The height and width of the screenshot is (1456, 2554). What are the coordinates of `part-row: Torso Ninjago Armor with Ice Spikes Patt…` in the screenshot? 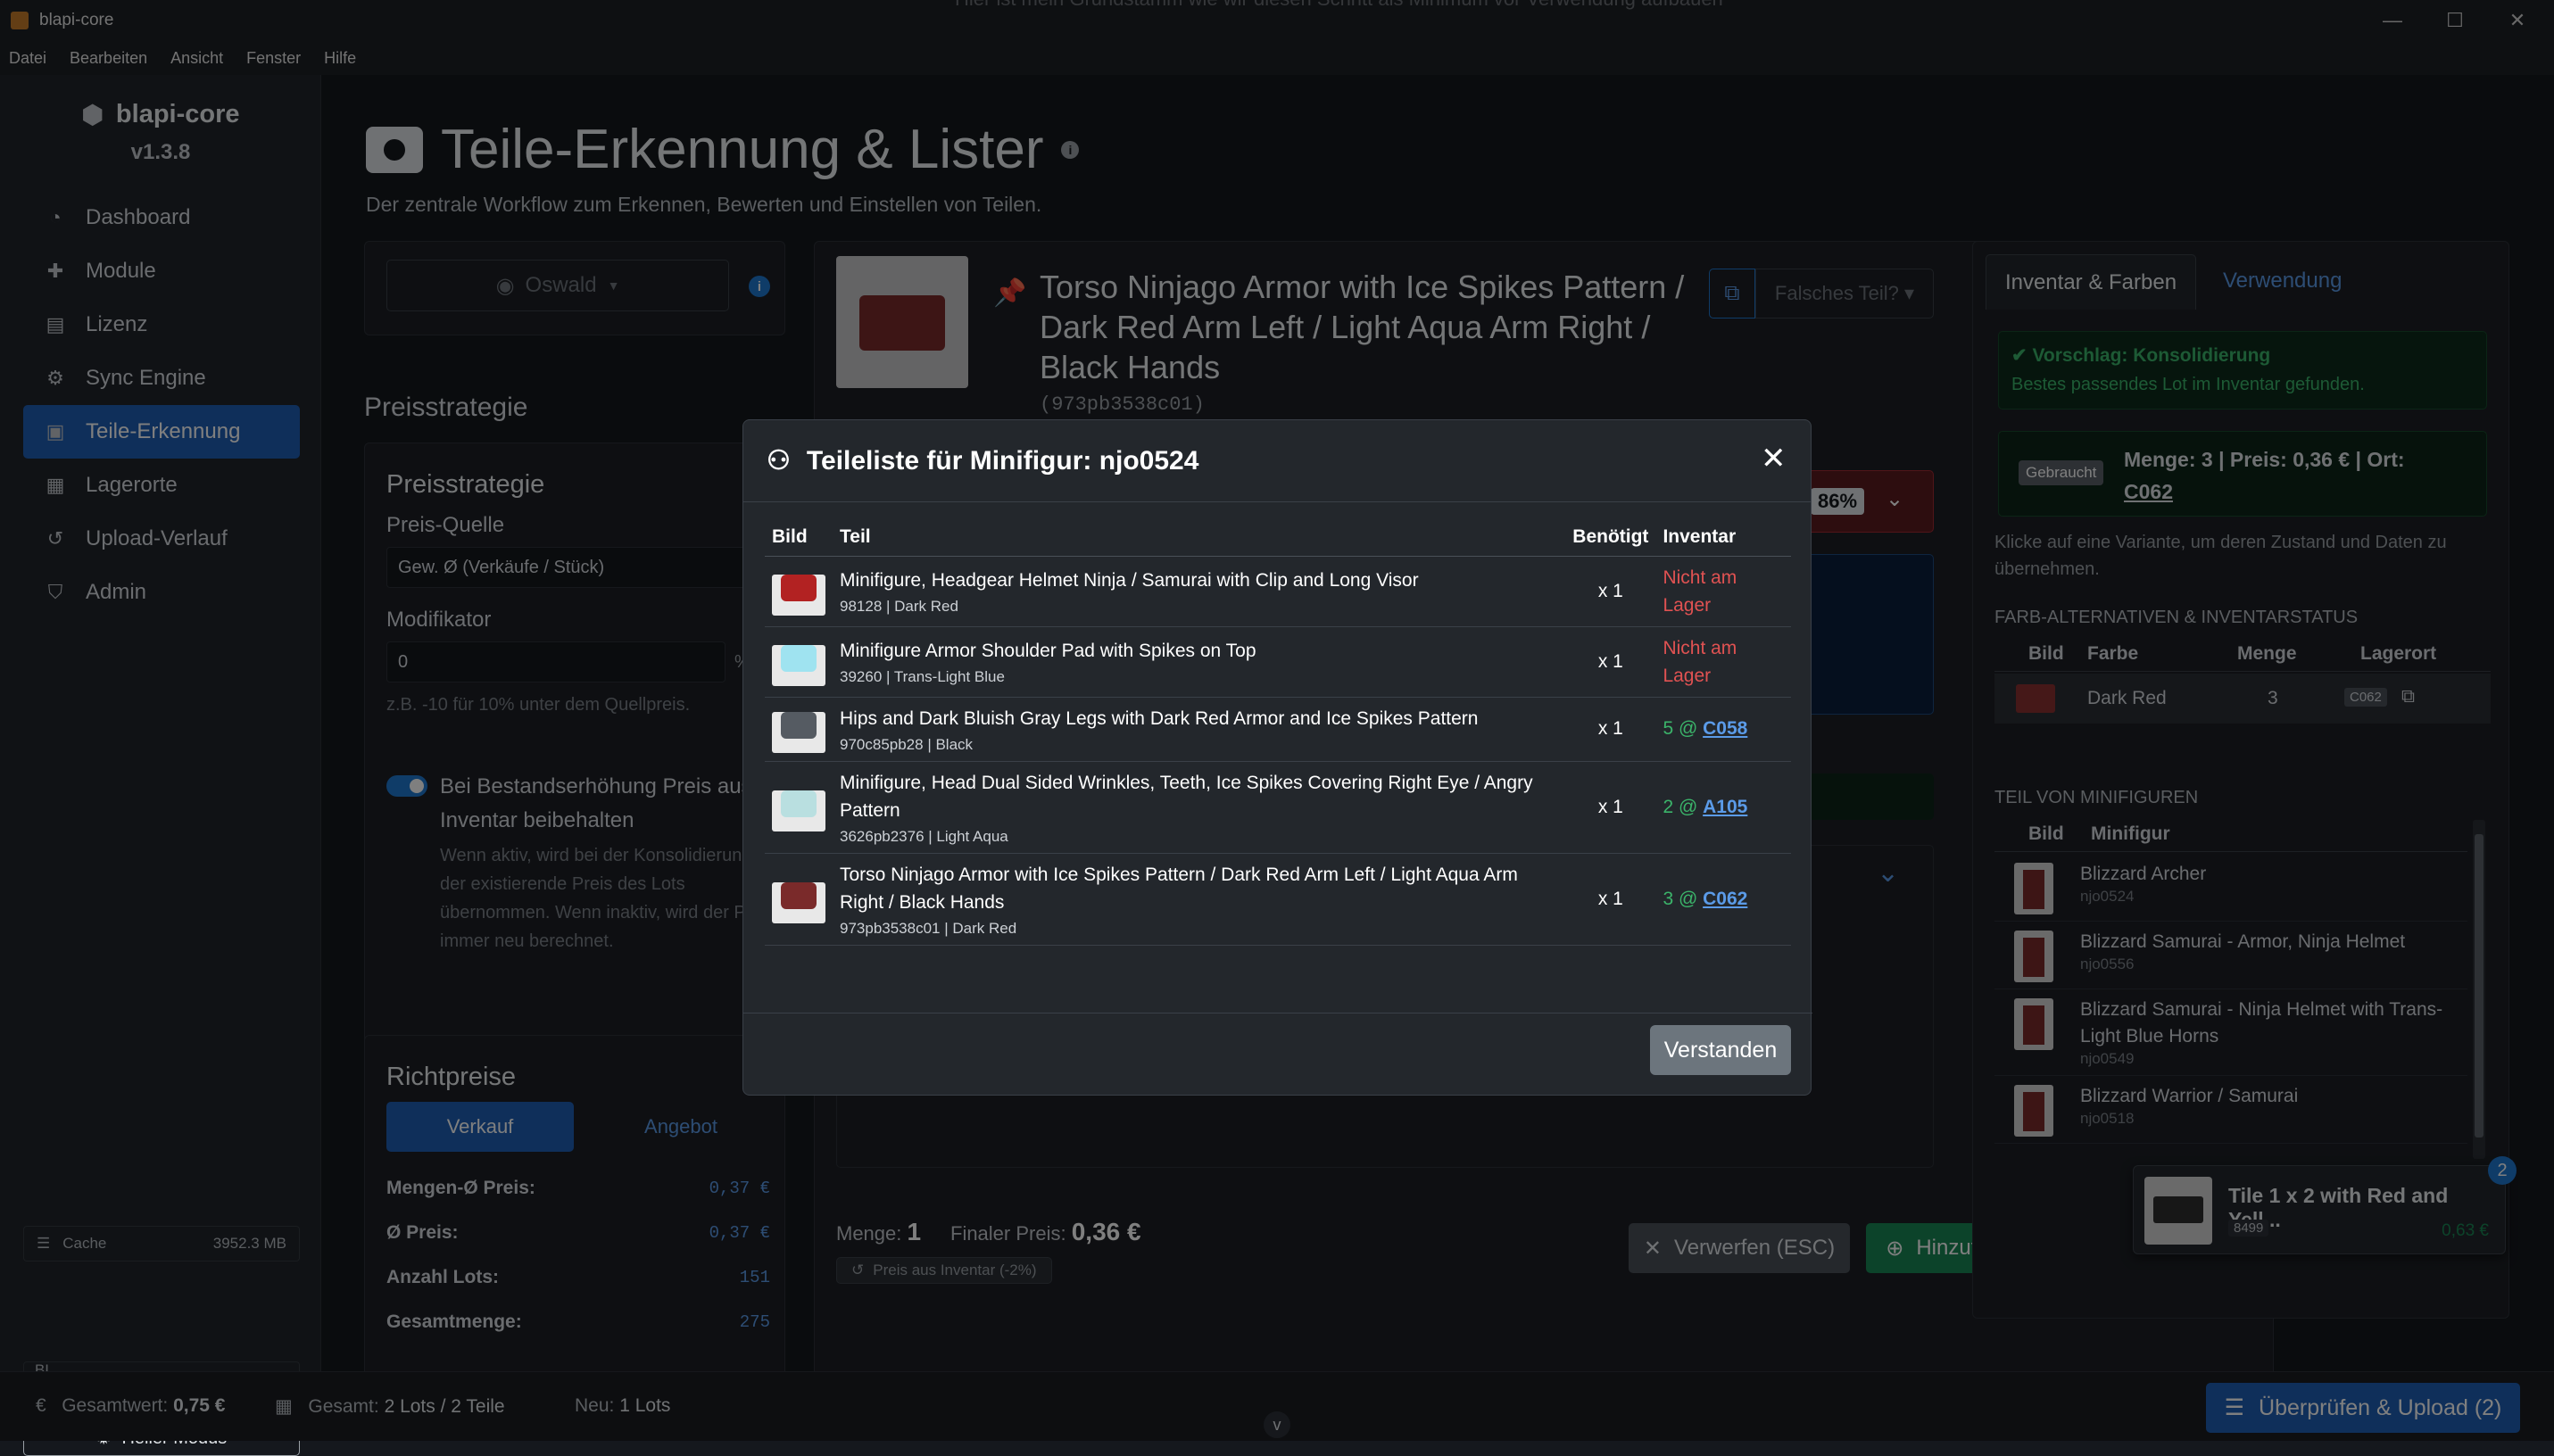 It's located at (1278, 900).